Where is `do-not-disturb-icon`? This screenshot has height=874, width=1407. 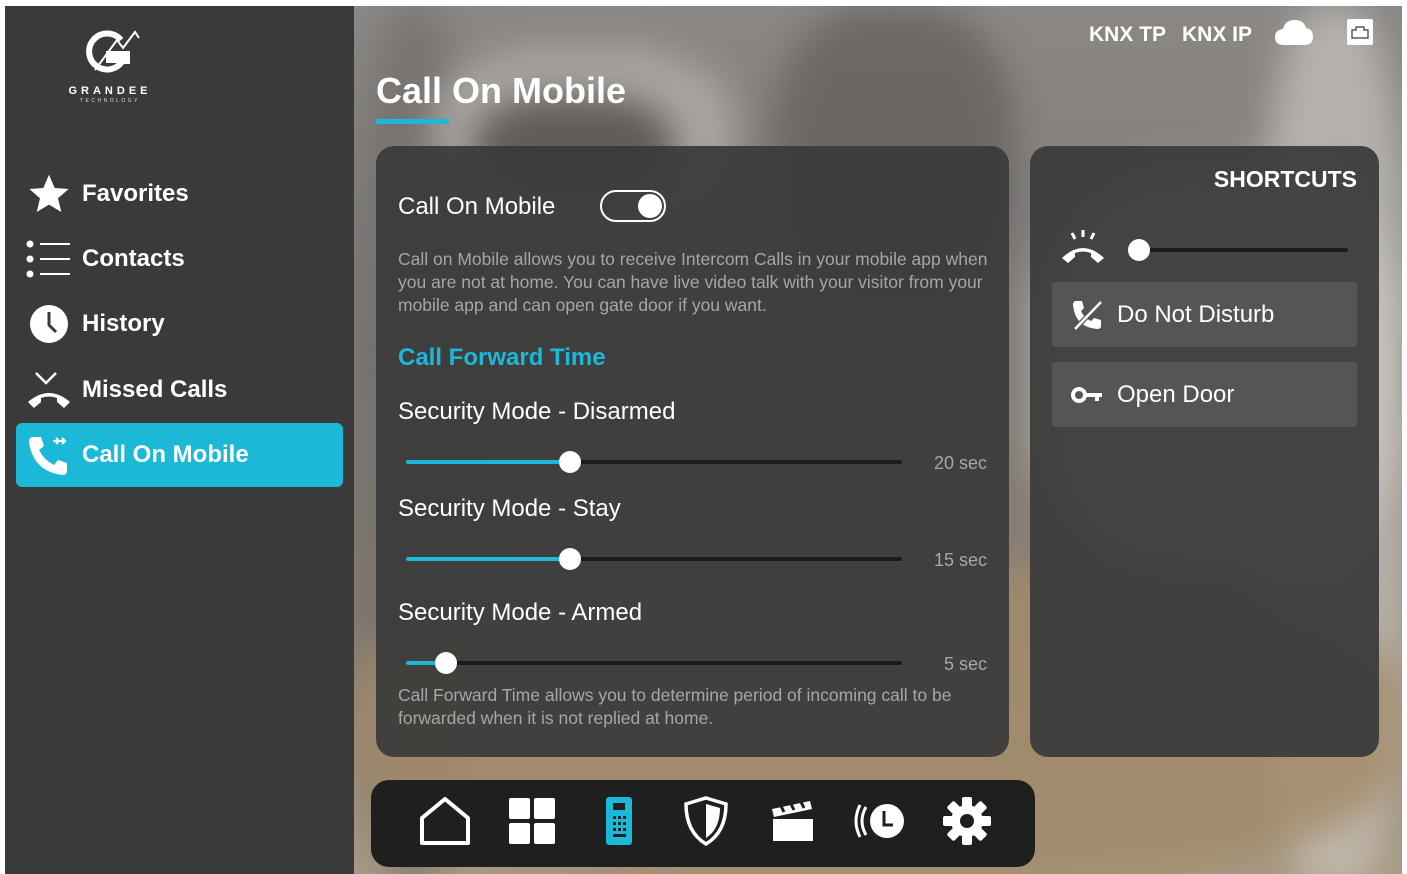 do-not-disturb-icon is located at coordinates (1087, 315).